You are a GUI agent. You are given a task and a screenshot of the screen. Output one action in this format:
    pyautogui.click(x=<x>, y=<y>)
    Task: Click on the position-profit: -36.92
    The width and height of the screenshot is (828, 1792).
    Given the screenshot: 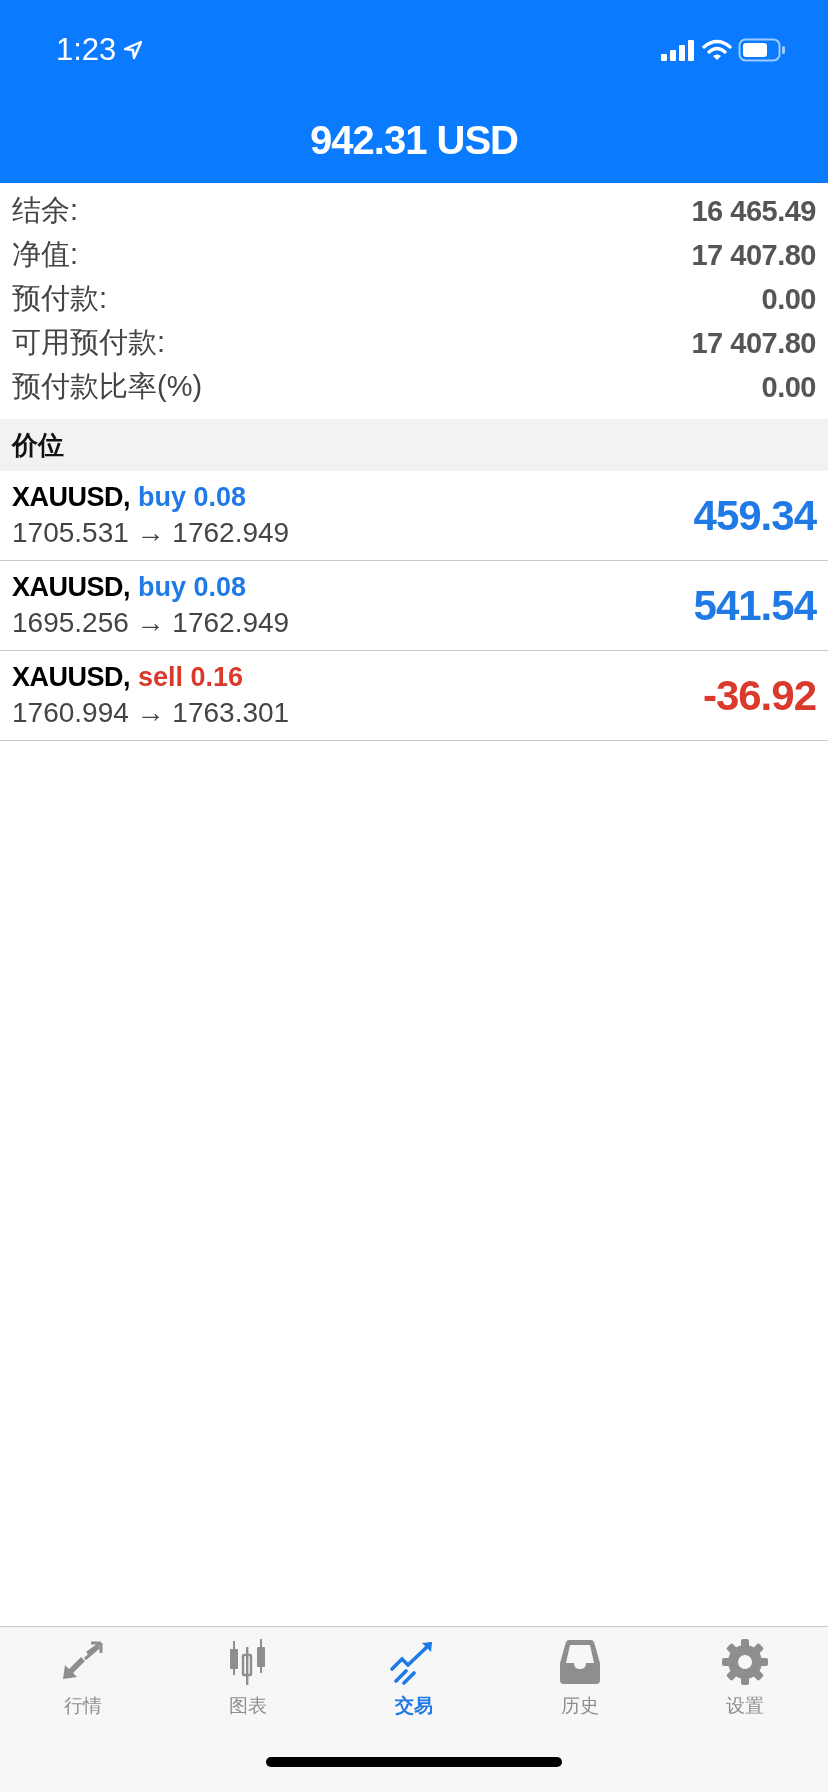 What is the action you would take?
    pyautogui.click(x=759, y=695)
    